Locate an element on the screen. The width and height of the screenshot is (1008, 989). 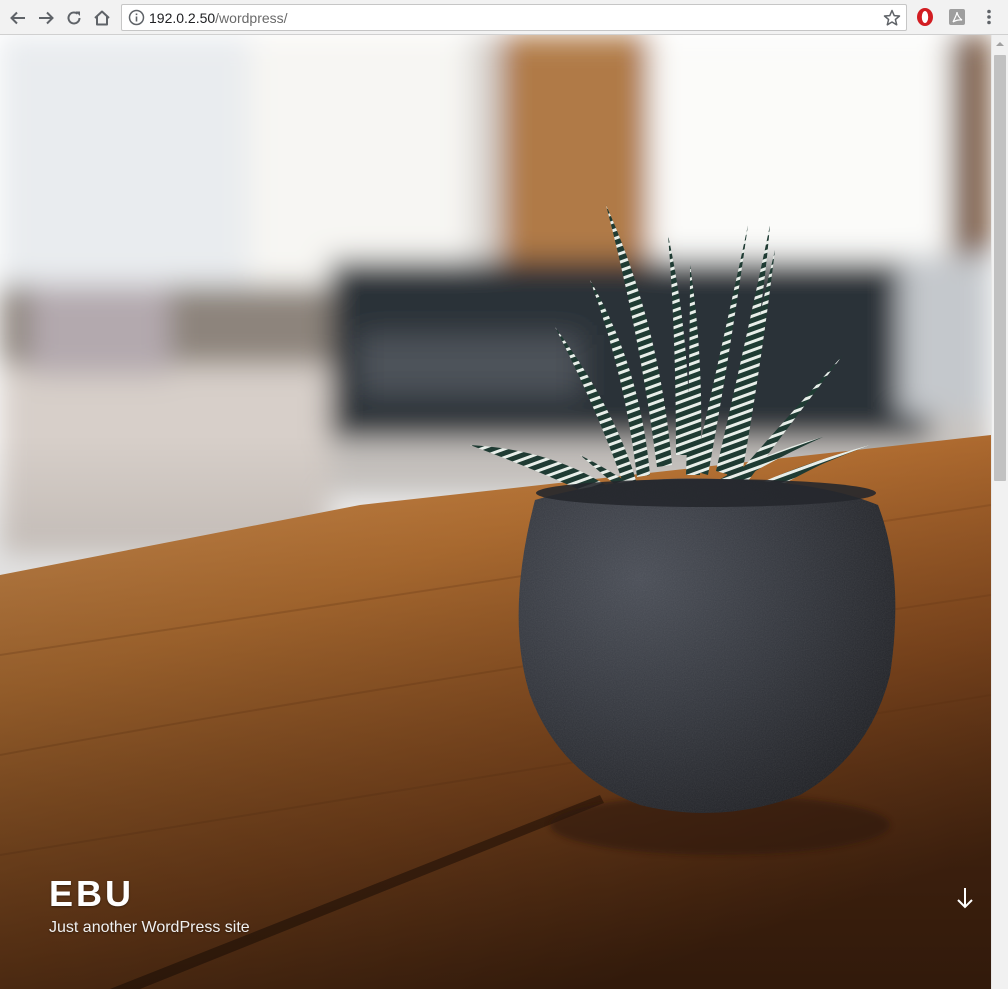
scrollbar-thumb is located at coordinates (1000, 268).